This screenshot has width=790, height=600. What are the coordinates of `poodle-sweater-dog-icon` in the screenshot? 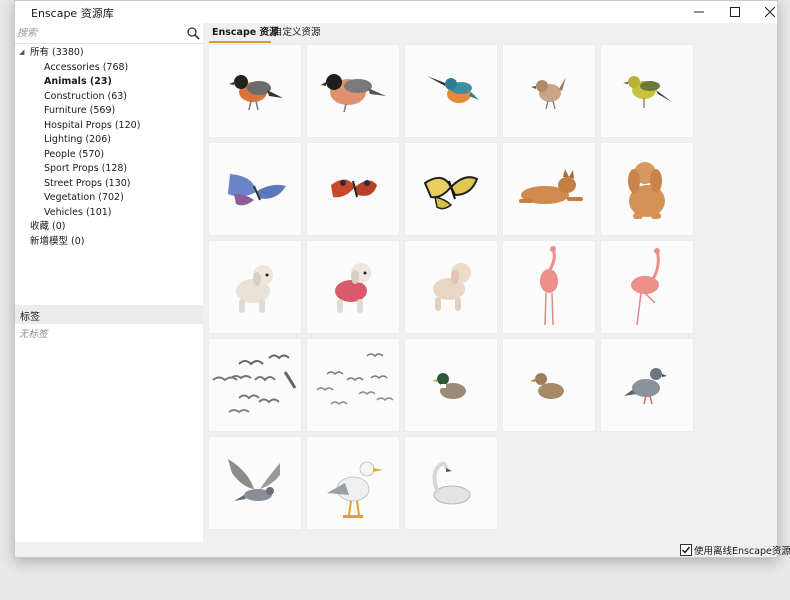 It's located at (353, 288).